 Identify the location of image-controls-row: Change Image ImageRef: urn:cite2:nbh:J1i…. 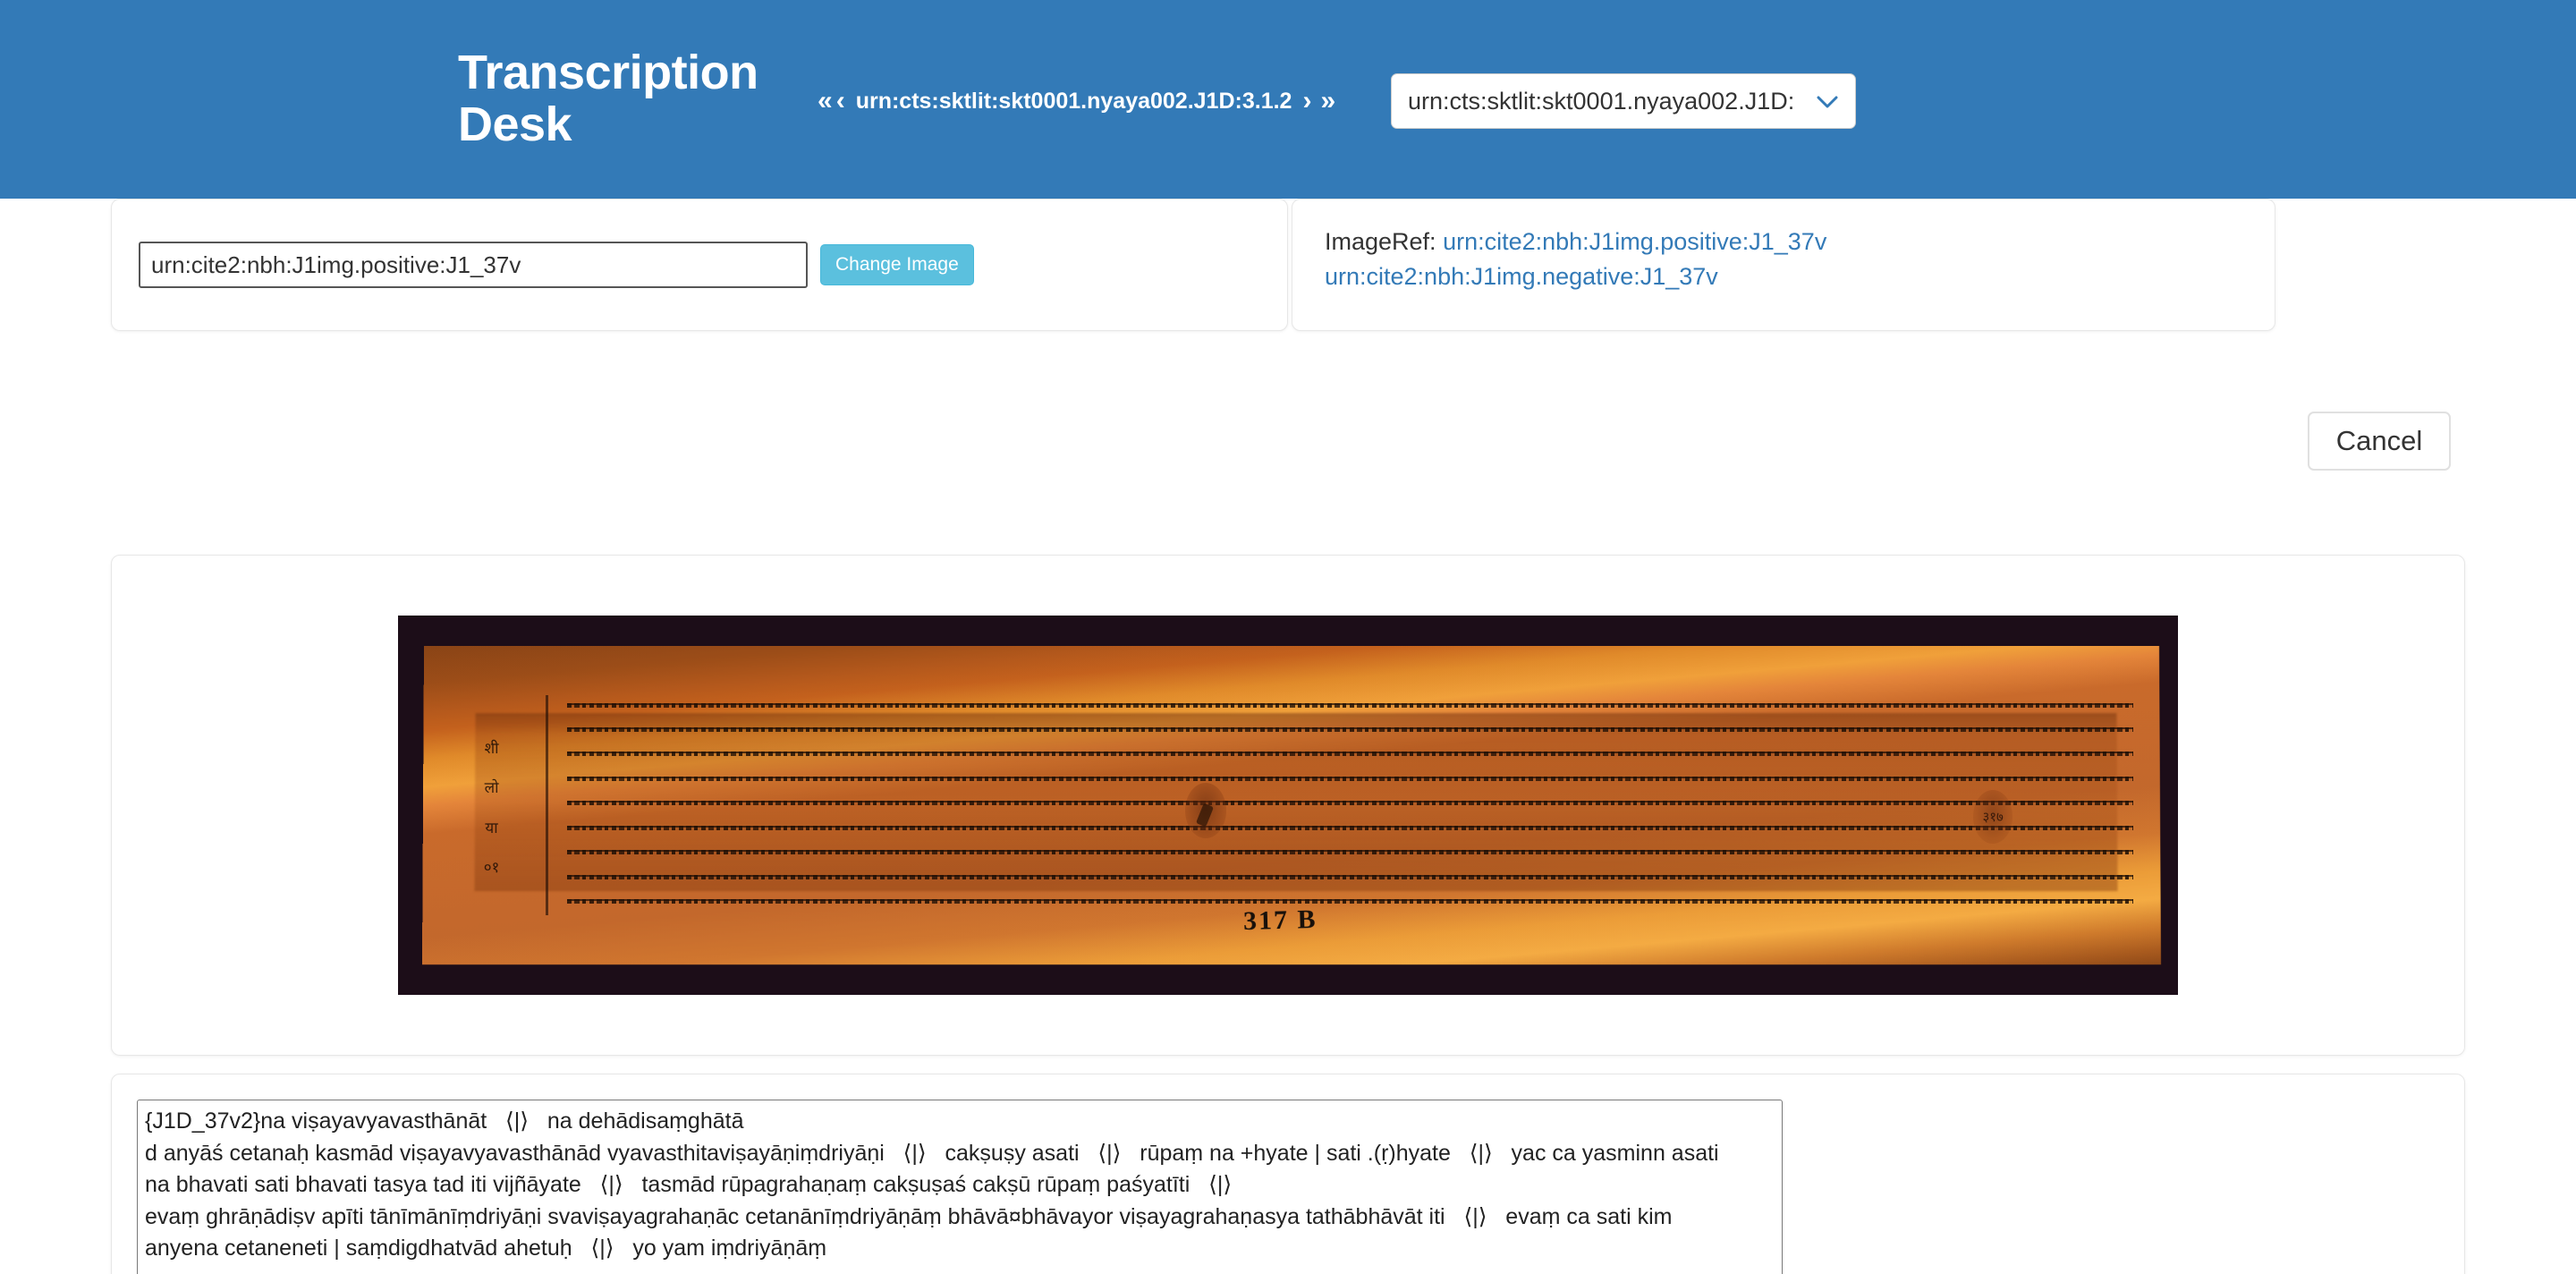
(1288, 265).